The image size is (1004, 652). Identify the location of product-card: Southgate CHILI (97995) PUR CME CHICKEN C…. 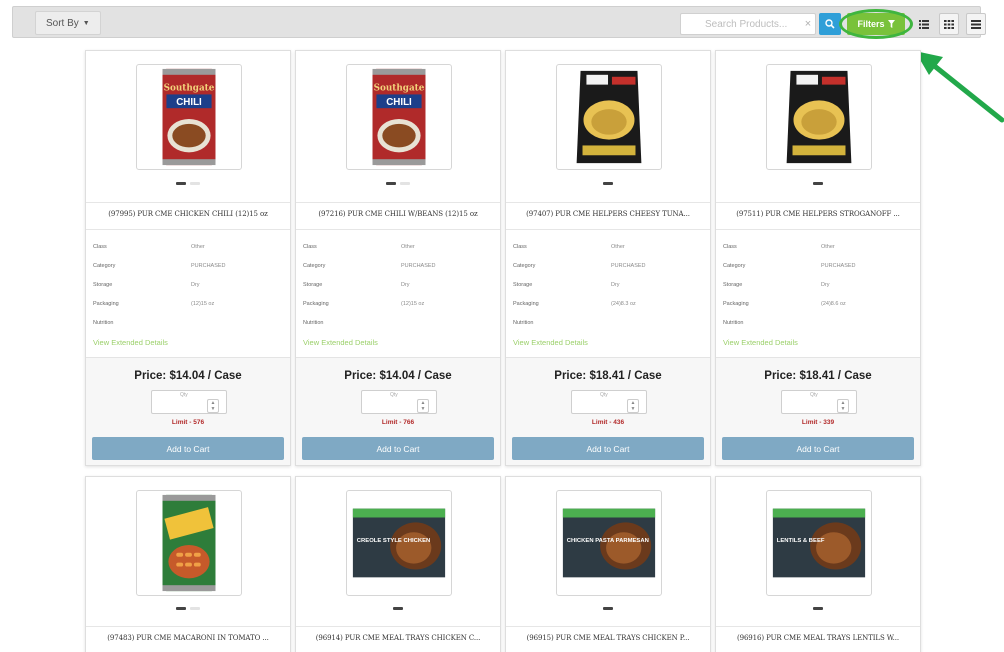
(188, 258).